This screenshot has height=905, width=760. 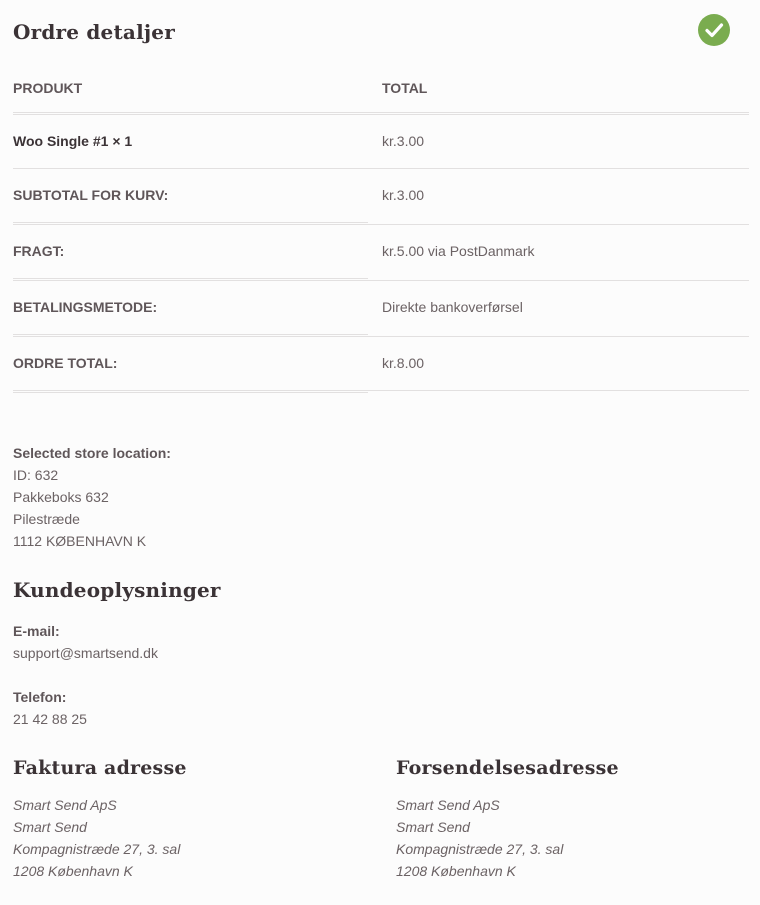 What do you see at coordinates (480, 849) in the screenshot?
I see `shipping-street: Kompagnistræde 27, 3. sal` at bounding box center [480, 849].